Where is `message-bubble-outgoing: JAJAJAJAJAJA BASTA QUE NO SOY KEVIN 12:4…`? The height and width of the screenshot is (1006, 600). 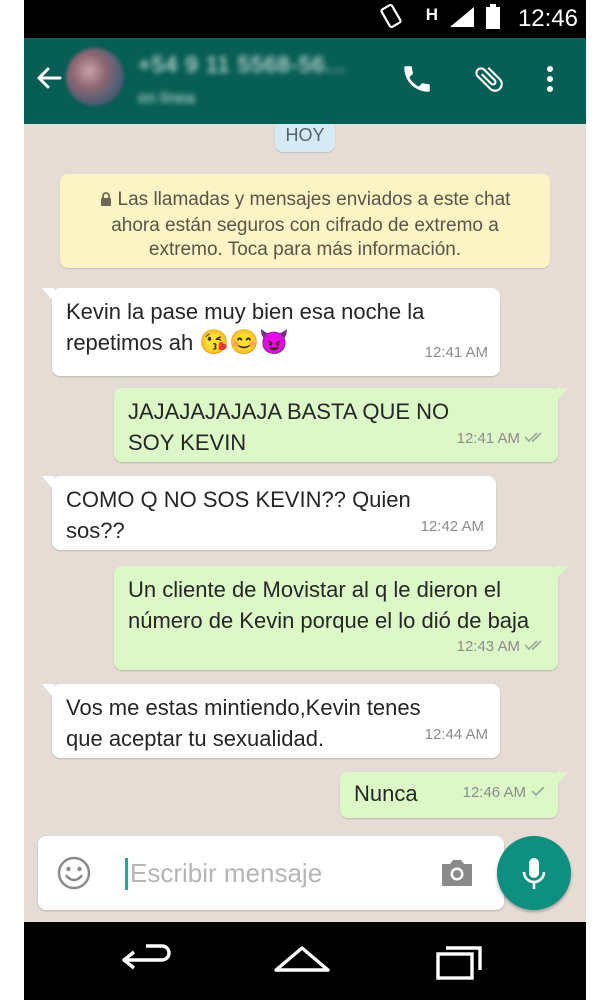 message-bubble-outgoing: JAJAJAJAJAJA BASTA QUE NO SOY KEVIN 12:4… is located at coordinates (341, 425).